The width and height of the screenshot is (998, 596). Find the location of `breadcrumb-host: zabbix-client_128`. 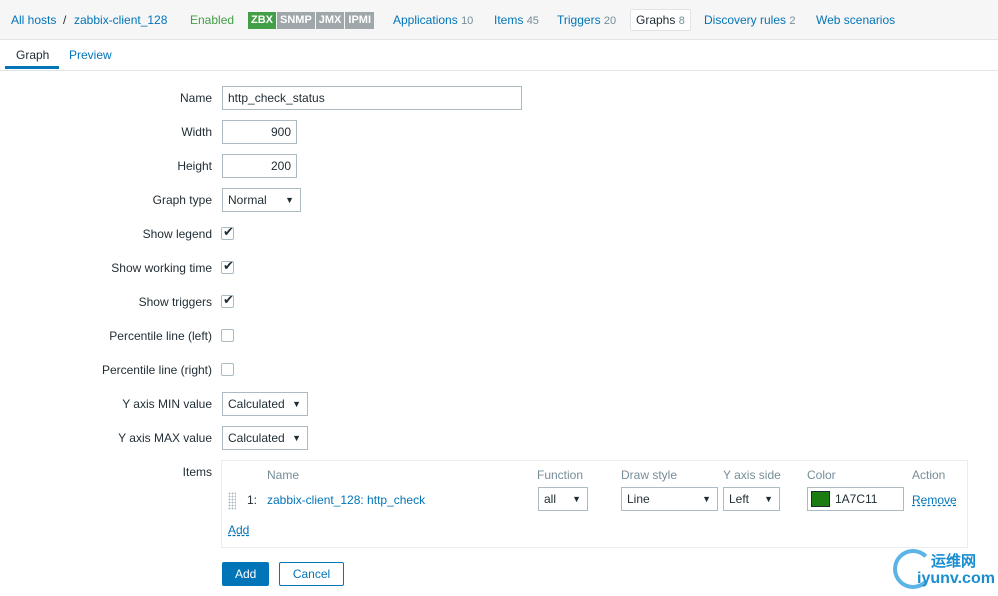

breadcrumb-host: zabbix-client_128 is located at coordinates (120, 20).